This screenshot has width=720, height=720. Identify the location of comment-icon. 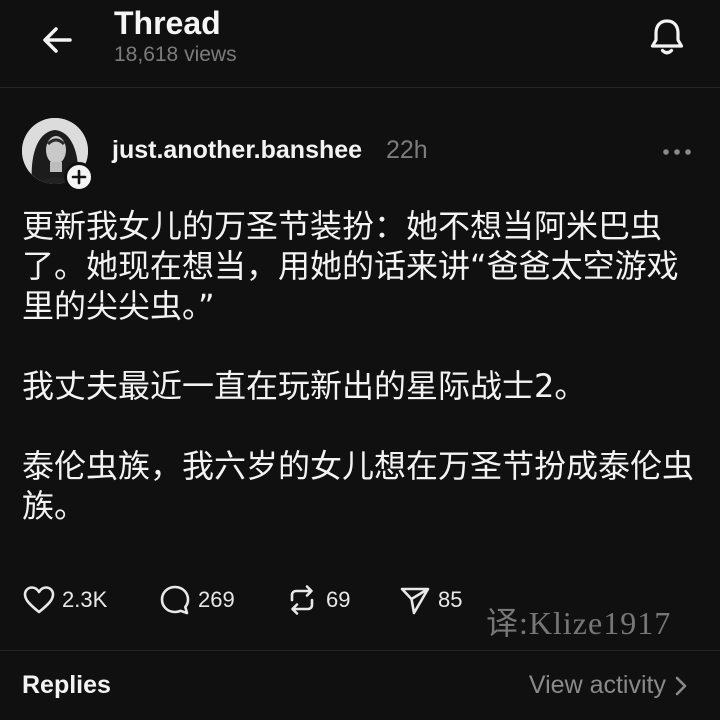
(175, 600).